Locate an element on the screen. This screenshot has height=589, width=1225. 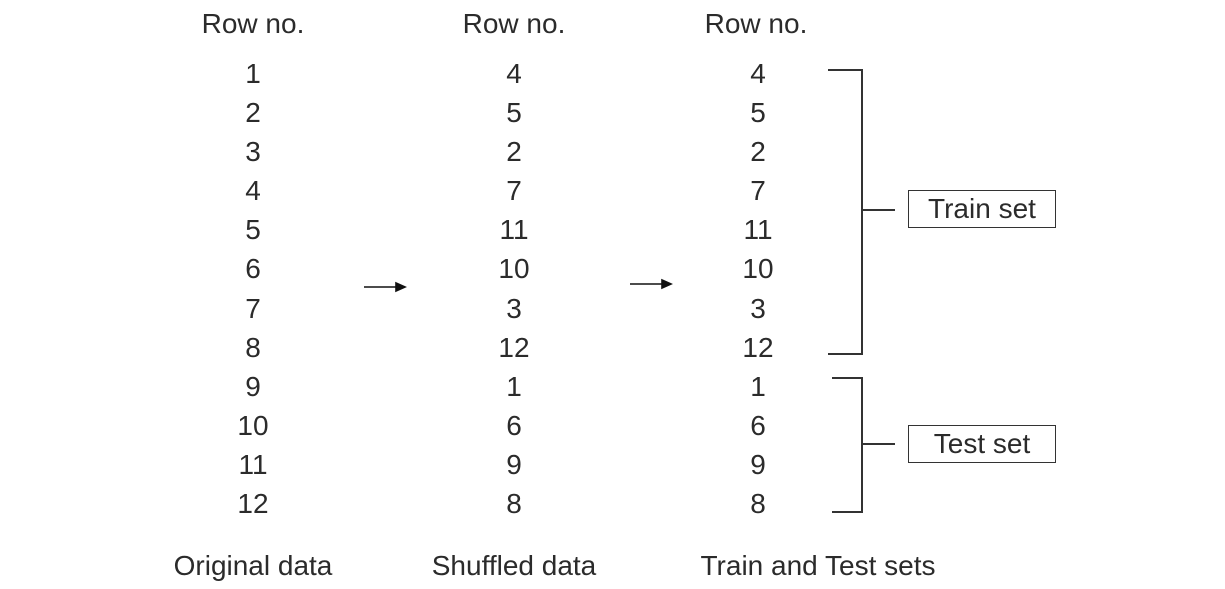
train-bracket is located at coordinates (861, 212).